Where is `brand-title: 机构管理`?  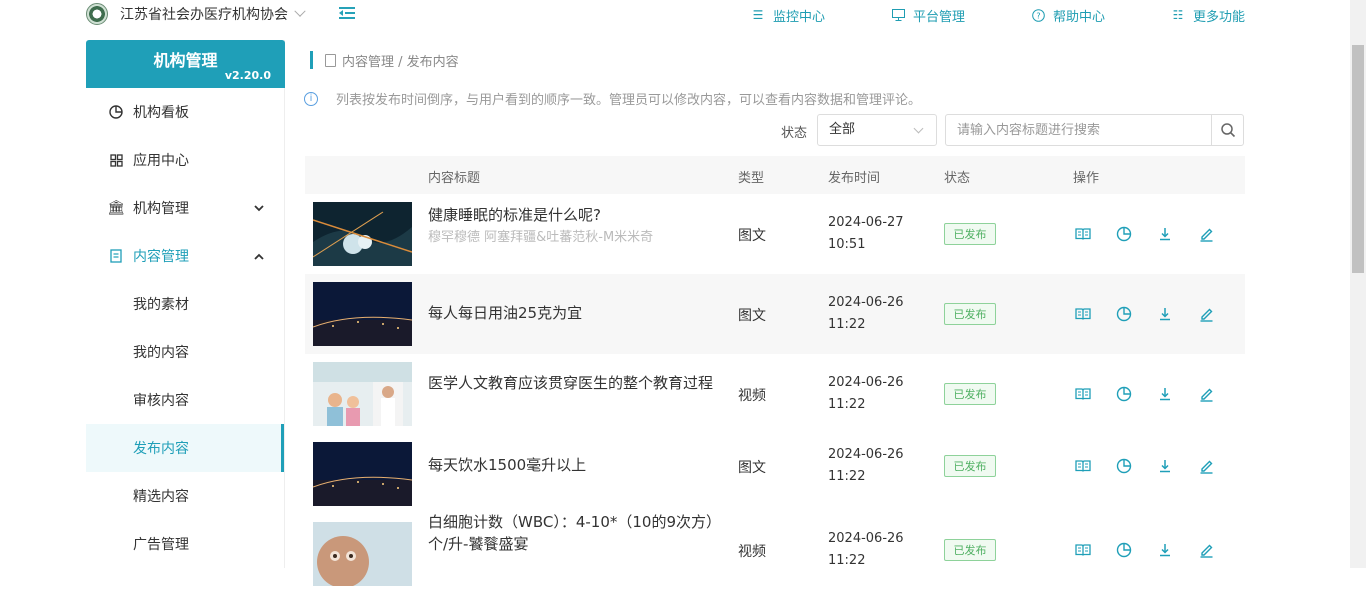
brand-title: 机构管理 is located at coordinates (185, 60).